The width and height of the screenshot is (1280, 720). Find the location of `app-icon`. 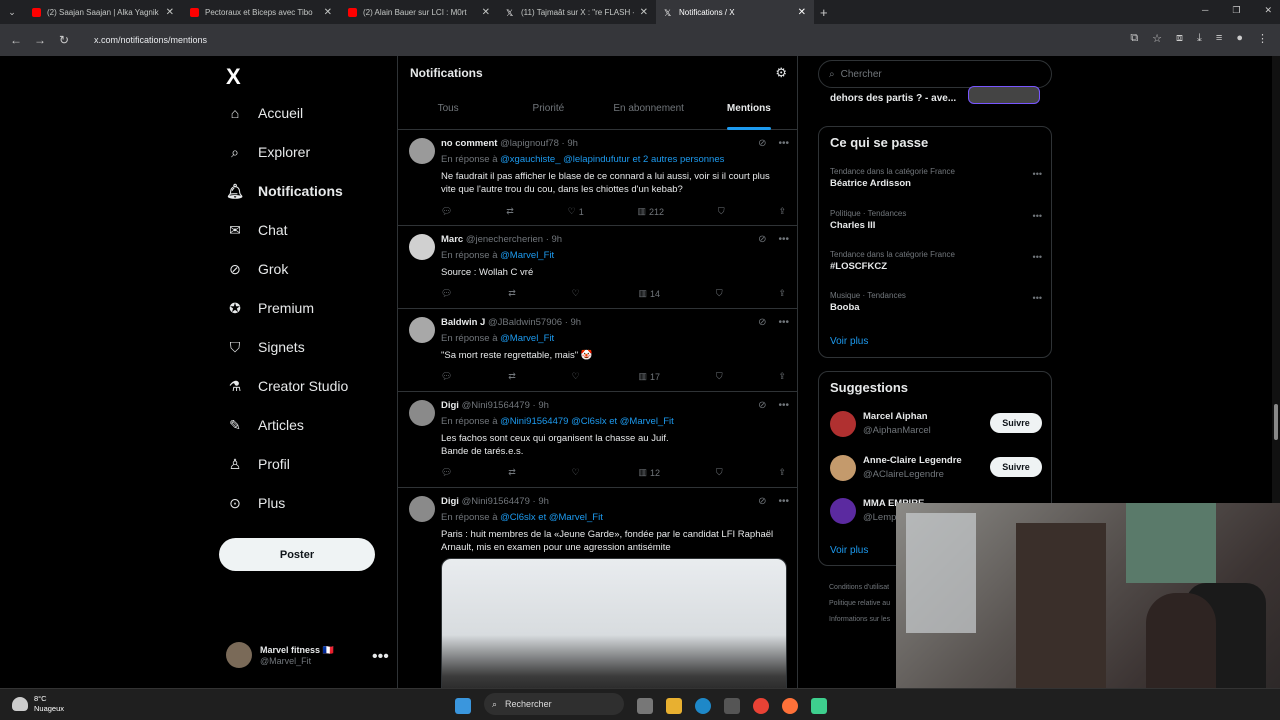

app-icon is located at coordinates (819, 705).